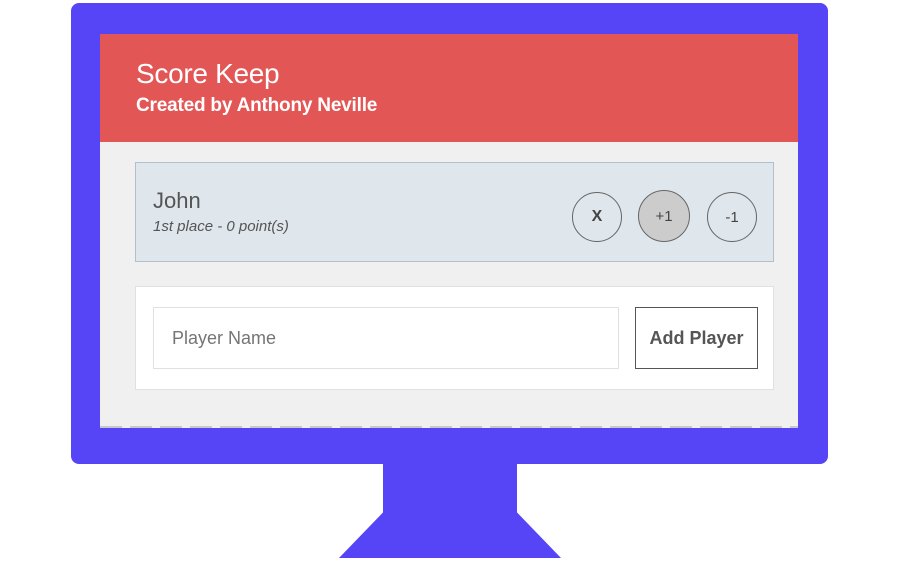 This screenshot has width=900, height=580. Describe the element at coordinates (208, 73) in the screenshot. I see `app-title: Score Keep` at that location.